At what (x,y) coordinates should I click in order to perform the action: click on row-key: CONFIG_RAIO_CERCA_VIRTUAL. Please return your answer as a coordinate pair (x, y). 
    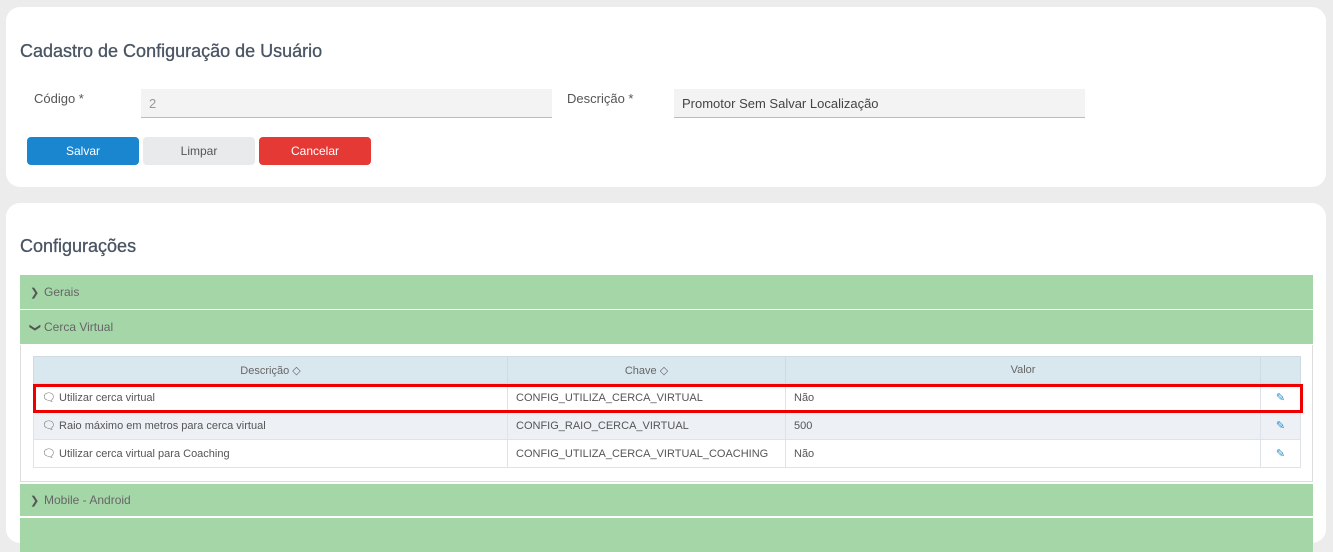
    Looking at the image, I should click on (646, 425).